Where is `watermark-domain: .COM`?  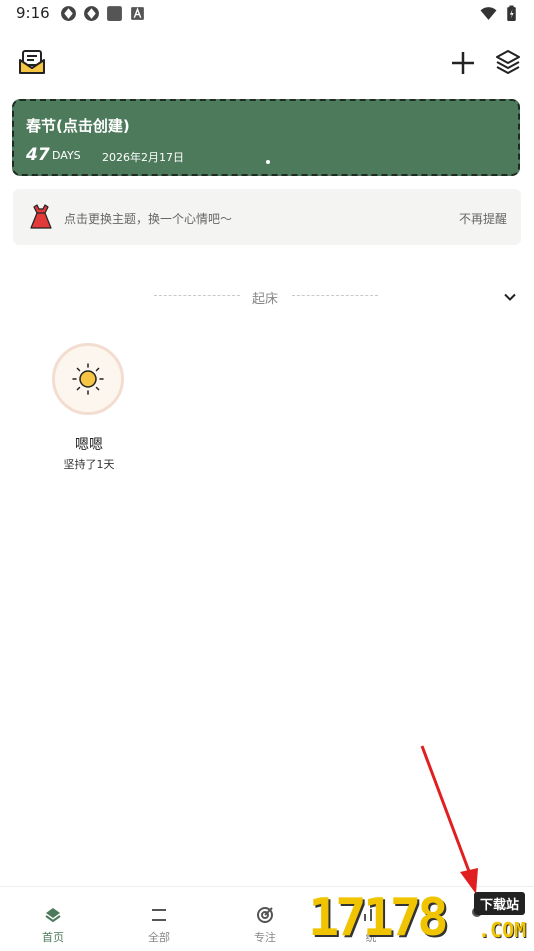 watermark-domain: .COM is located at coordinates (502, 930).